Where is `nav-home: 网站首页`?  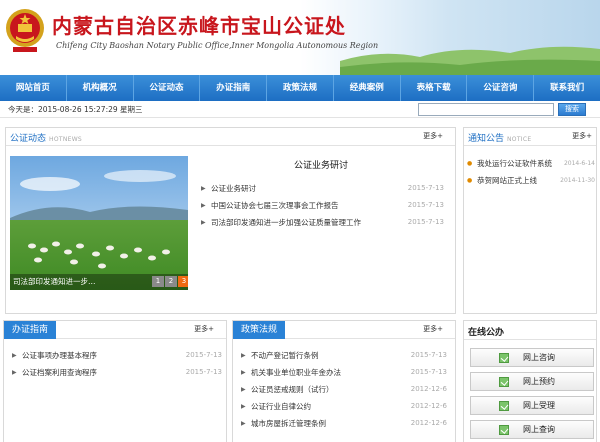
nav-home: 网站首页 is located at coordinates (33, 88).